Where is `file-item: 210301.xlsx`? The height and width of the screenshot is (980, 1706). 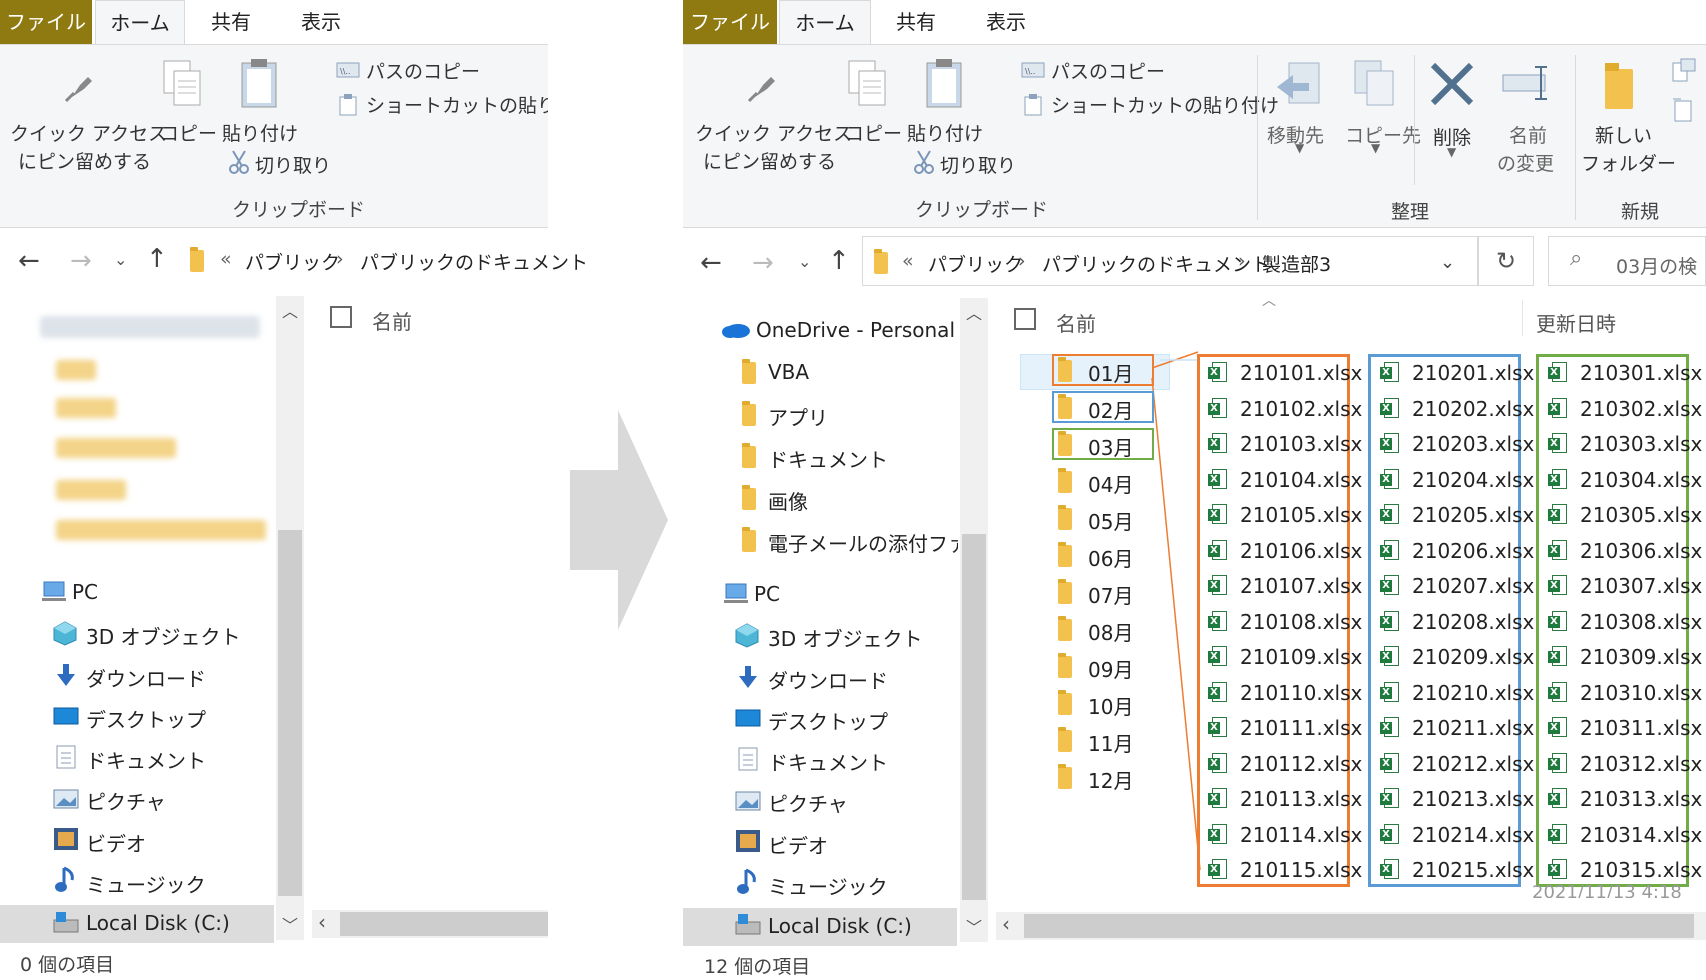 file-item: 210301.xlsx is located at coordinates (1641, 373).